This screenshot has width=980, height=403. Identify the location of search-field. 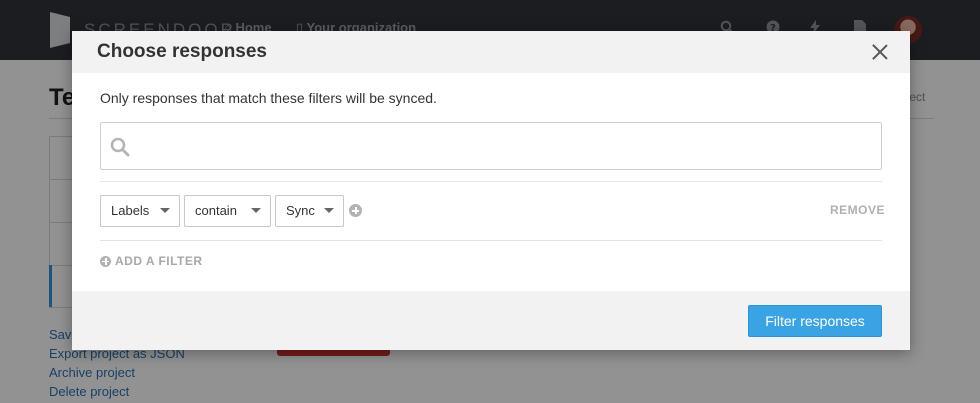
(491, 146).